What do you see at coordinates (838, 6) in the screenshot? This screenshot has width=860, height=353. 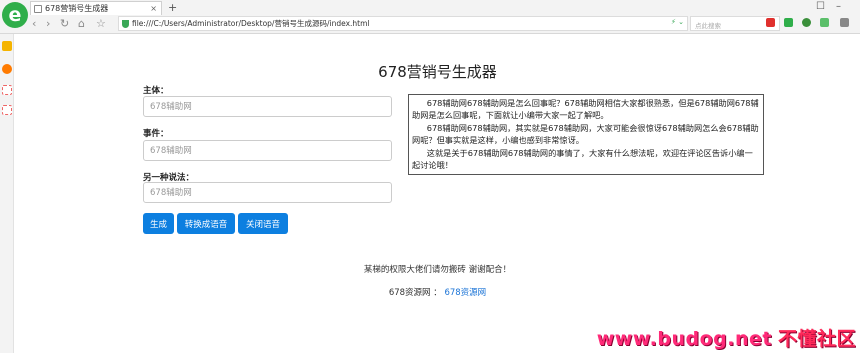 I see `minimize-icon: –` at bounding box center [838, 6].